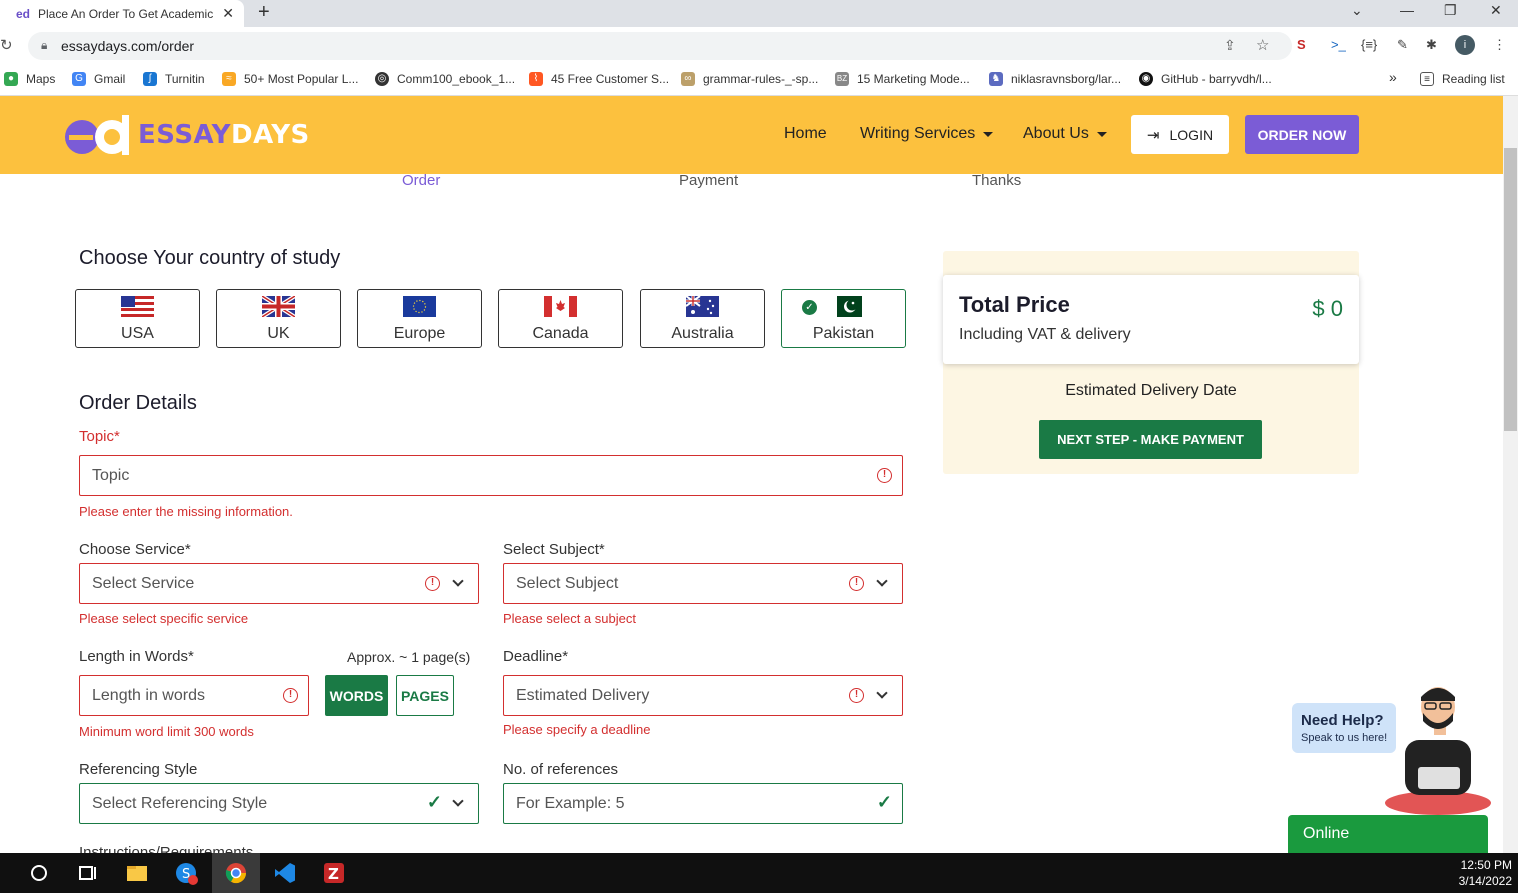 The image size is (1518, 893). I want to click on site-favicon-icon: ed, so click(23, 13).